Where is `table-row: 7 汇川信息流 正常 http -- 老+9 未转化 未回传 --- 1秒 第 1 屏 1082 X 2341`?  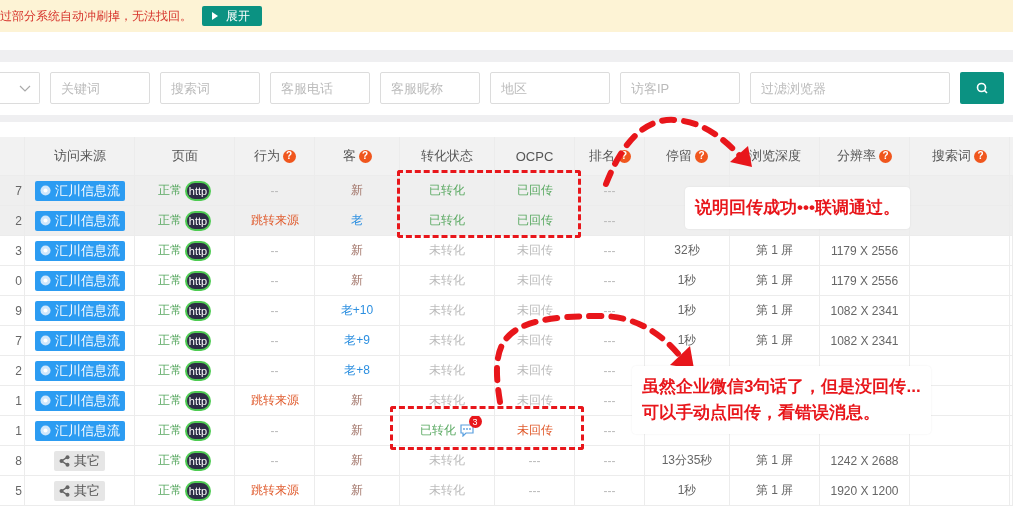
table-row: 7 汇川信息流 正常 http -- 老+9 未转化 未回传 --- 1秒 第 1 屏 1082 X 2341 is located at coordinates (506, 341).